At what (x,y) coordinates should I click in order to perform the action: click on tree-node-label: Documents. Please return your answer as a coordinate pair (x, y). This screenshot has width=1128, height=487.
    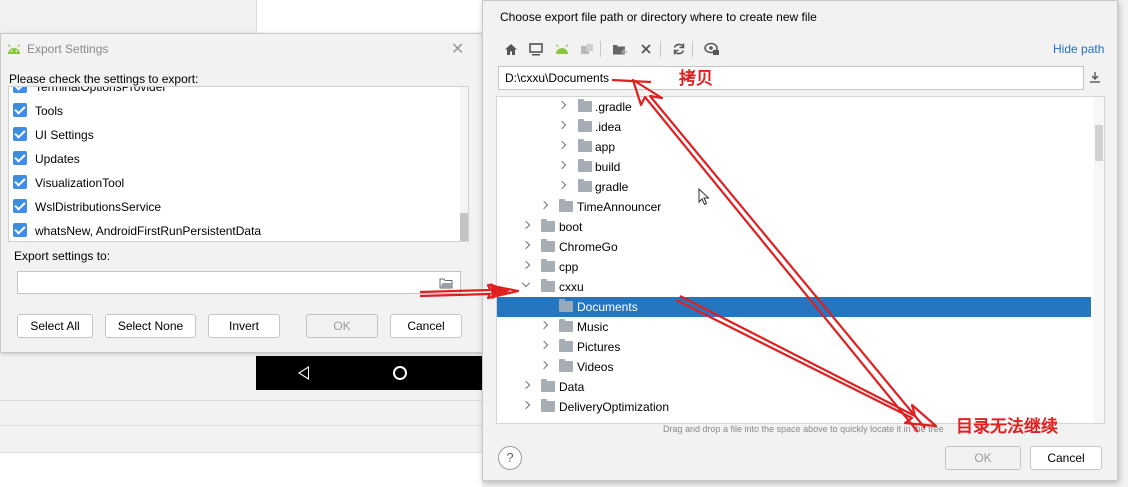
    Looking at the image, I should click on (607, 307).